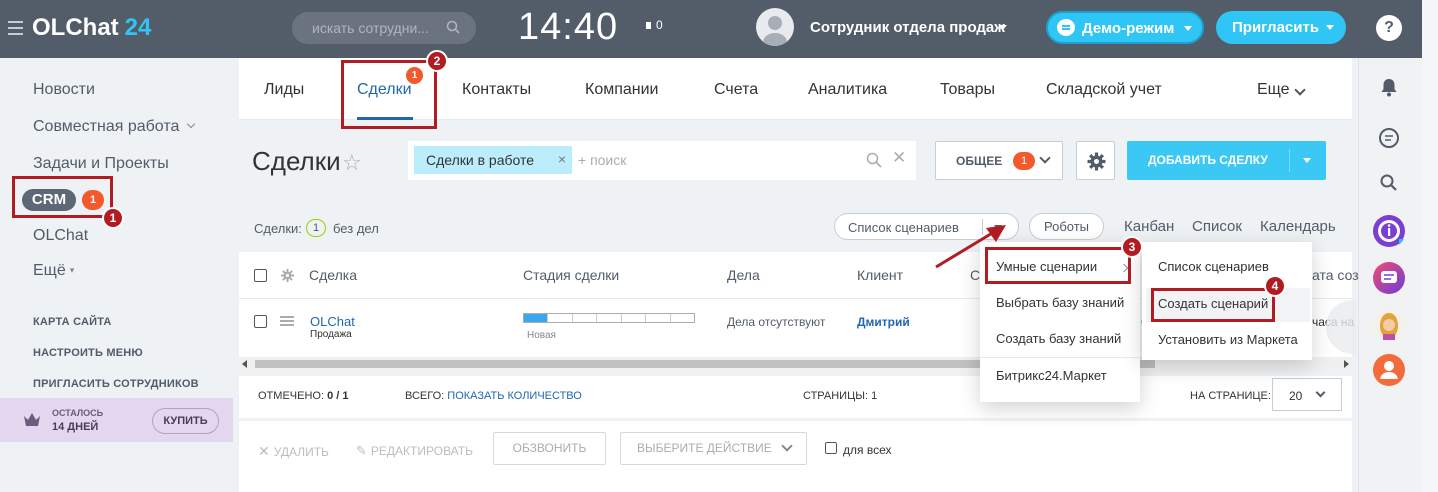 Image resolution: width=1438 pixels, height=492 pixels. What do you see at coordinates (88, 353) in the screenshot?
I see `configure-menu-link: НАСТРОИТЬ МЕНЮ` at bounding box center [88, 353].